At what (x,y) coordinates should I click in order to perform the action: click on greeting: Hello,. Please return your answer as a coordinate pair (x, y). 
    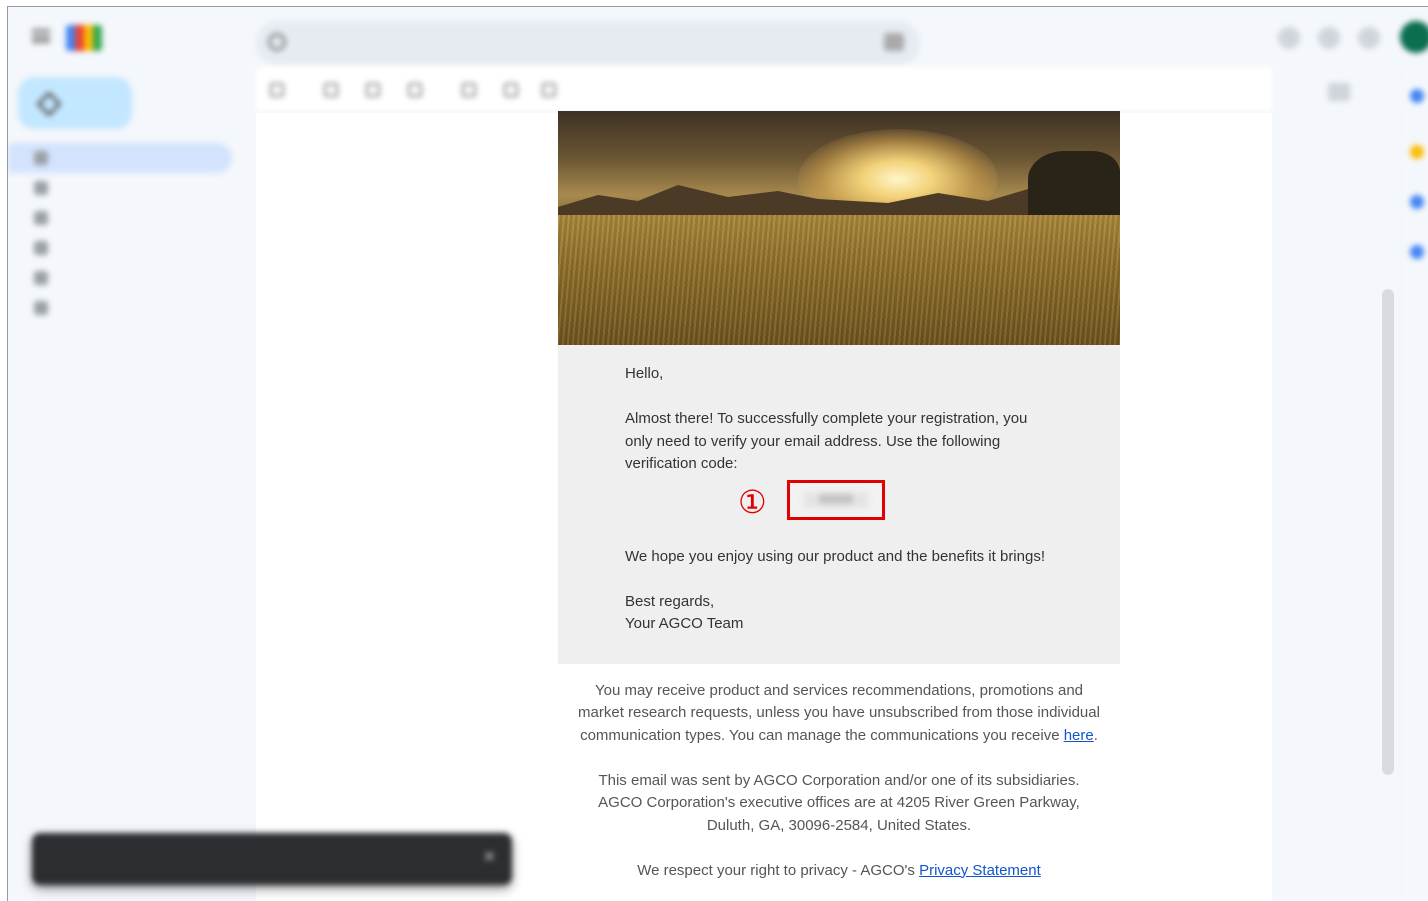
    Looking at the image, I should click on (644, 373).